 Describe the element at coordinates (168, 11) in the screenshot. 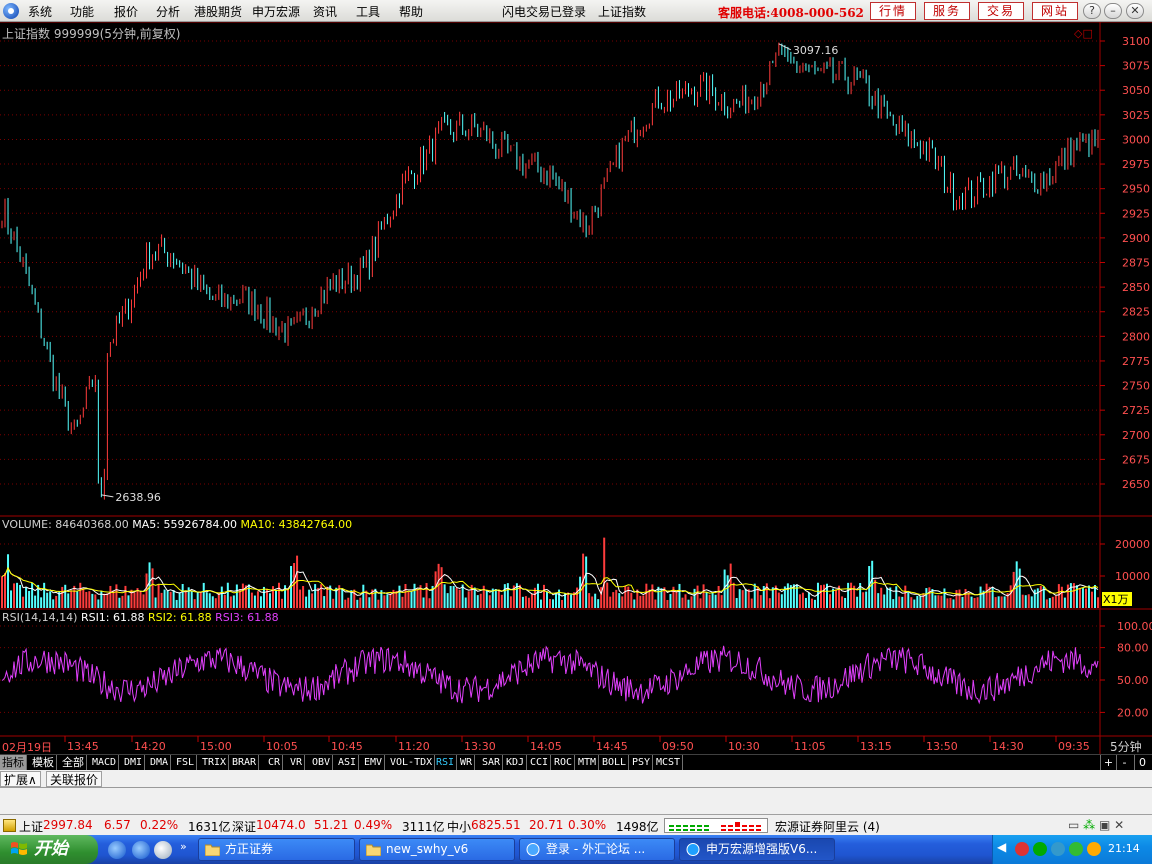

I see `menu-analysis: 分析` at that location.